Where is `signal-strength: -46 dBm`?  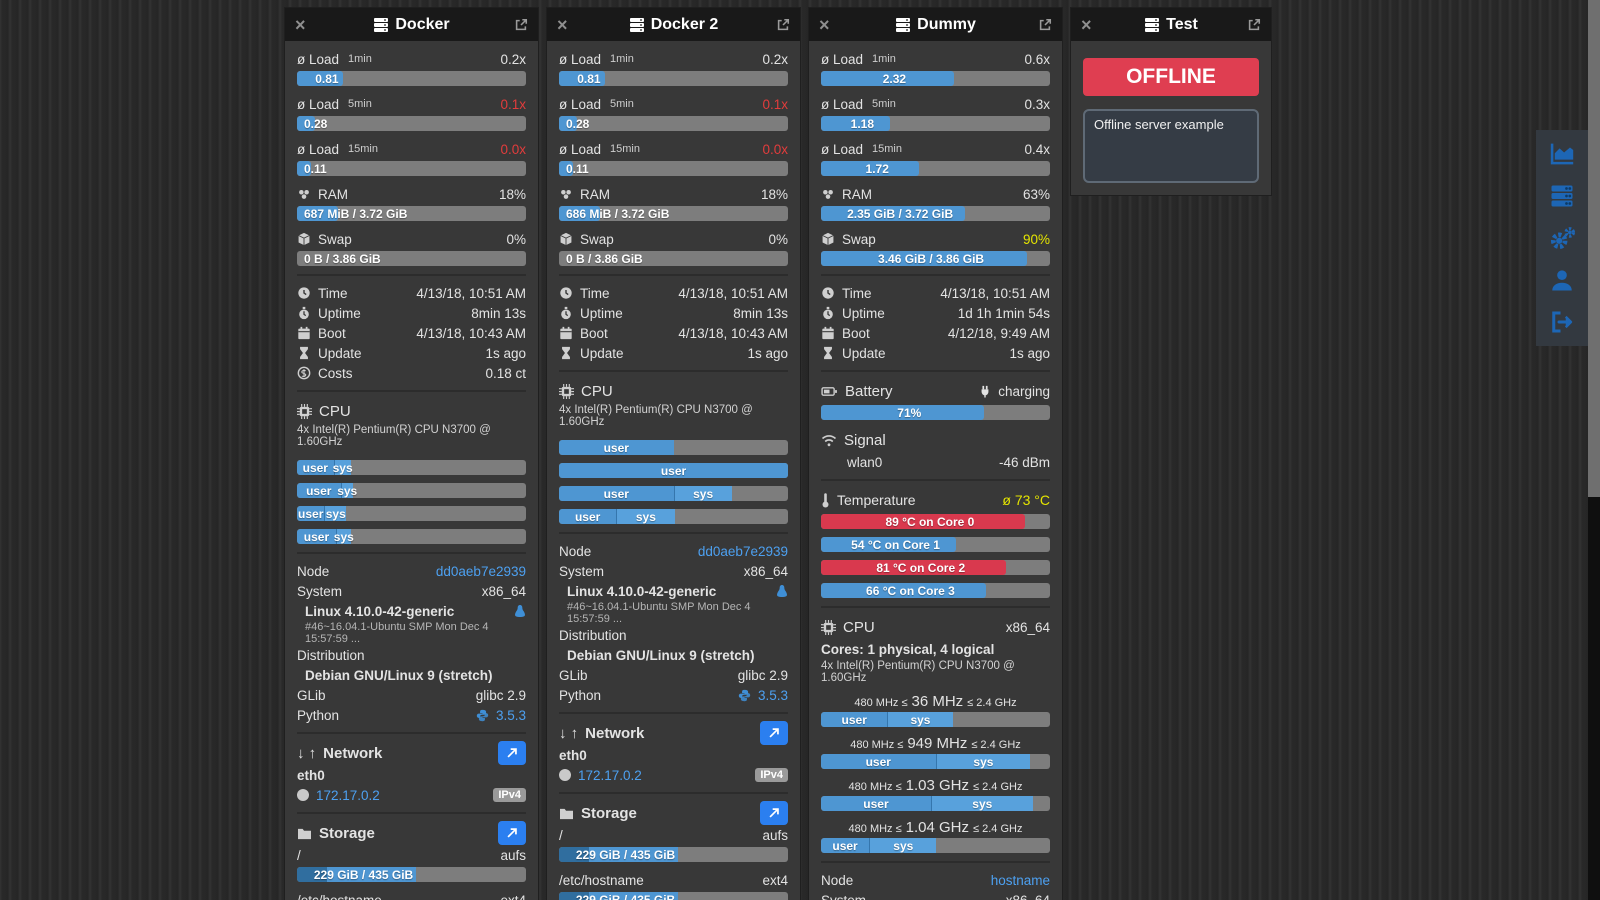 signal-strength: -46 dBm is located at coordinates (1024, 462).